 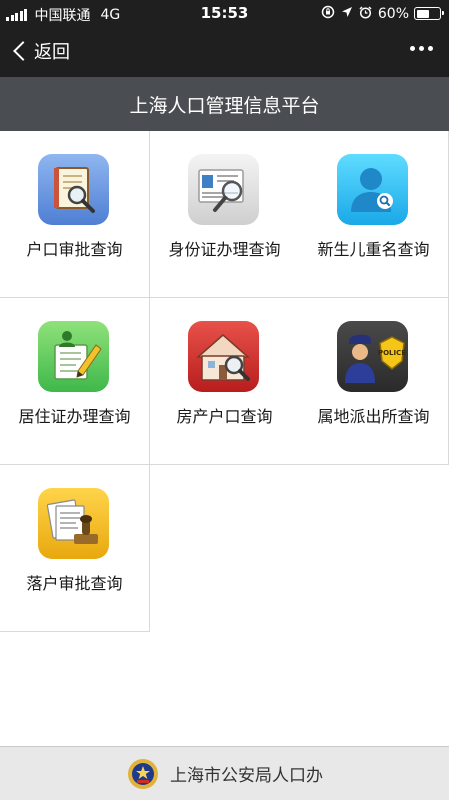 I want to click on footer: 上海市公安局人口办, so click(x=224, y=773).